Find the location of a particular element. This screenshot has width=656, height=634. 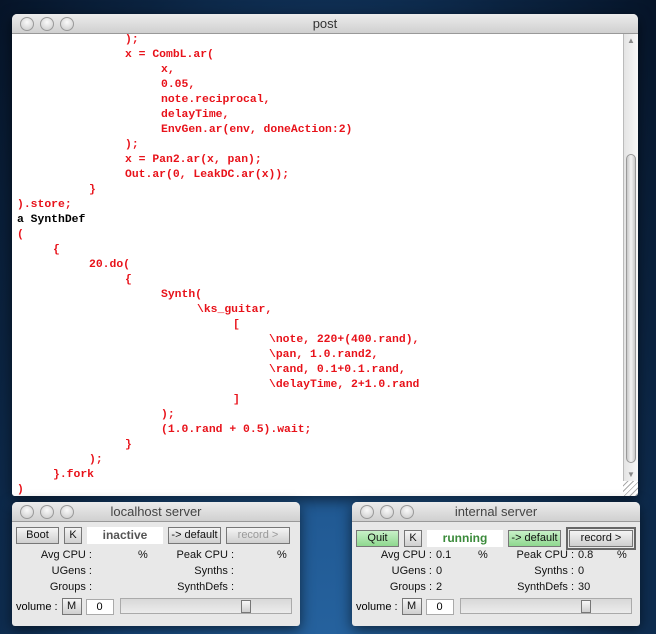

window-title: localhost server is located at coordinates (156, 511).